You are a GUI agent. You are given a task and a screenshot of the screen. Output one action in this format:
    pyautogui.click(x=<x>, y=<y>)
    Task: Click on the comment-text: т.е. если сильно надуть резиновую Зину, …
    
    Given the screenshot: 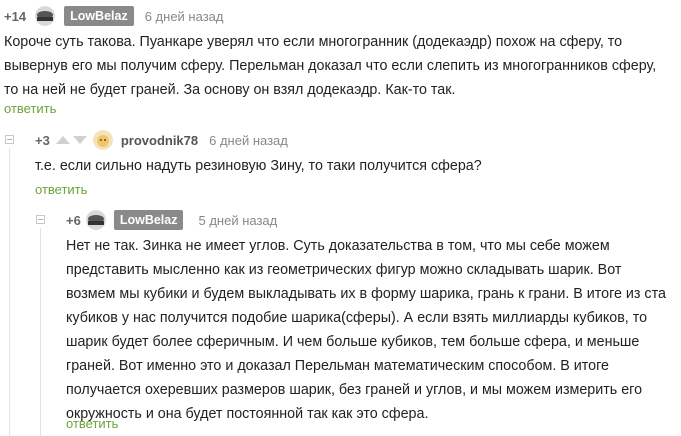 What is the action you would take?
    pyautogui.click(x=258, y=166)
    